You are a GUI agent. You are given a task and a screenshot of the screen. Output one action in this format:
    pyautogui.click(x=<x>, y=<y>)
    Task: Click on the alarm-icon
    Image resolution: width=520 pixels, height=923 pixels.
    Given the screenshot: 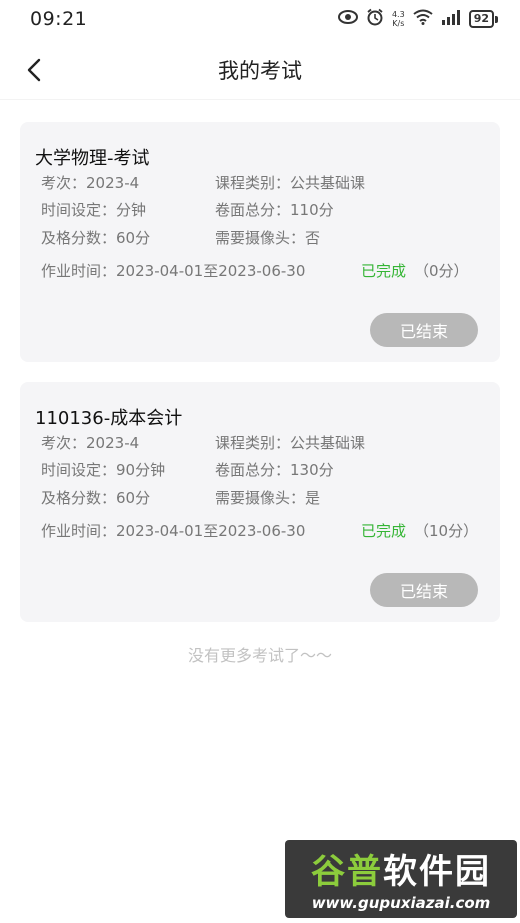 What is the action you would take?
    pyautogui.click(x=375, y=19)
    